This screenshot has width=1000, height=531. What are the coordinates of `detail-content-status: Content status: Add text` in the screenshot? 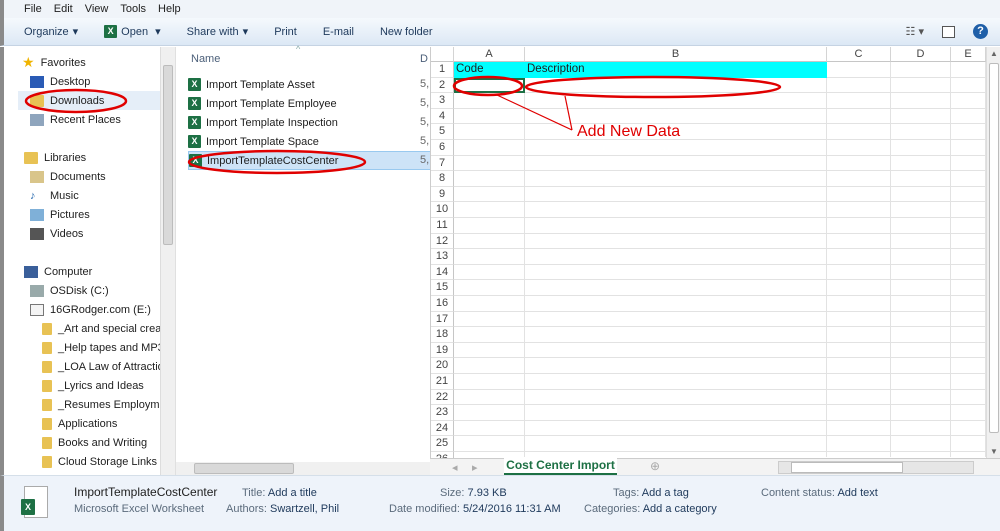 It's located at (819, 493).